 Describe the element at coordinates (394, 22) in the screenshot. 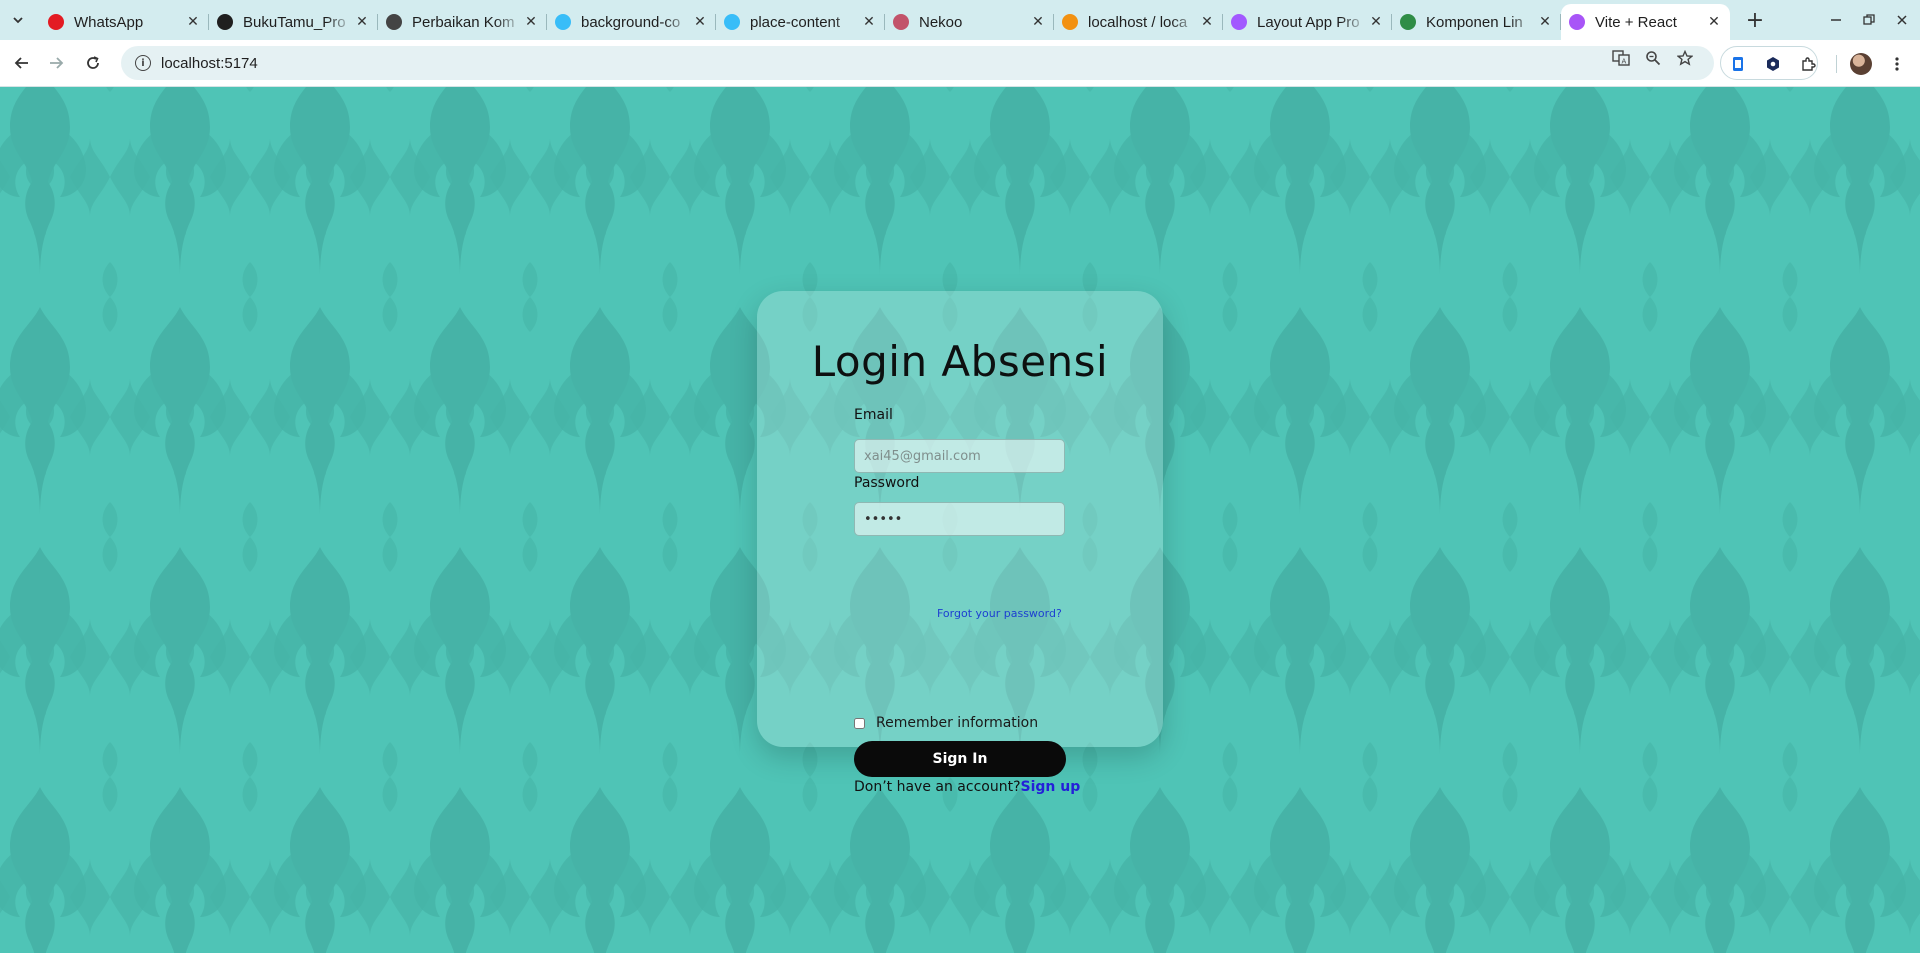

I see `openai-icon` at that location.